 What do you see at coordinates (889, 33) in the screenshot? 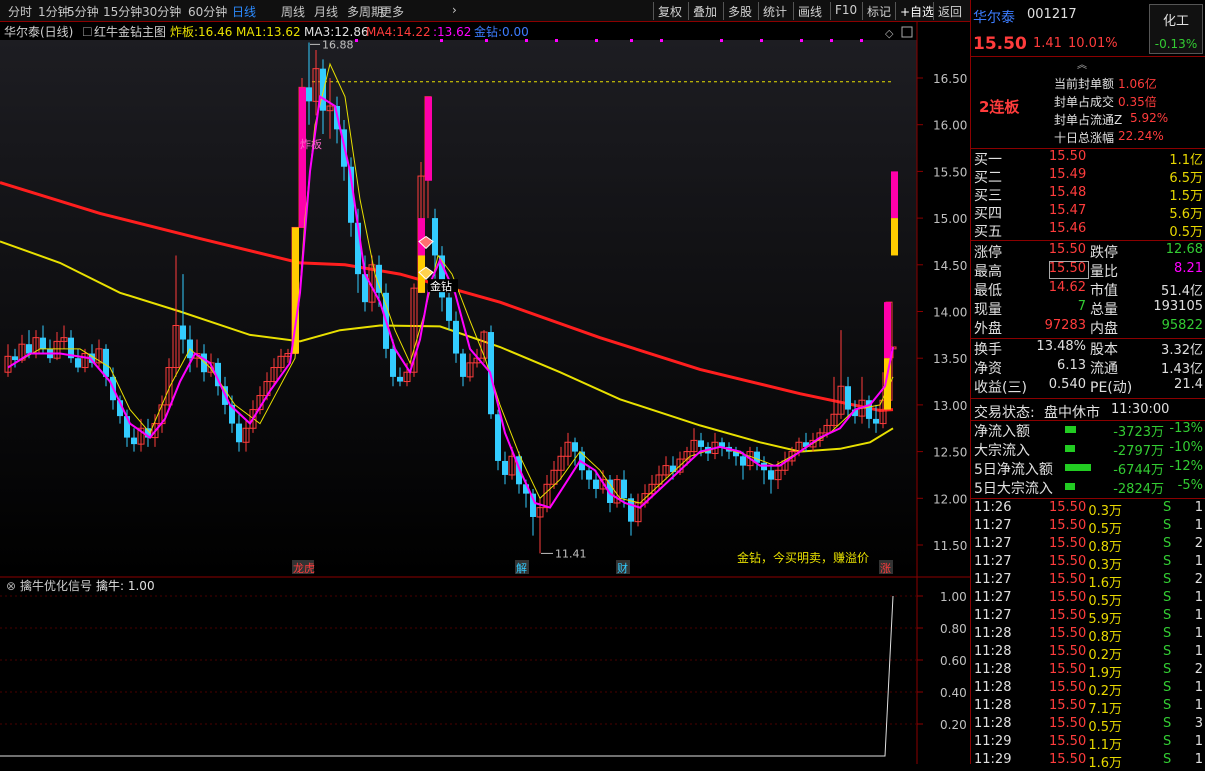
I see `diamond-outline-icon: ◇` at bounding box center [889, 33].